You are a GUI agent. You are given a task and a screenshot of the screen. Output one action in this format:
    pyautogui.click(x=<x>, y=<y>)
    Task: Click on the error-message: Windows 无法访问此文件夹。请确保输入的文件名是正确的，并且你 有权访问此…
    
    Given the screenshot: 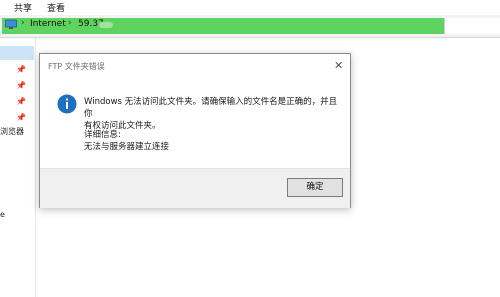 What is the action you would take?
    pyautogui.click(x=211, y=114)
    